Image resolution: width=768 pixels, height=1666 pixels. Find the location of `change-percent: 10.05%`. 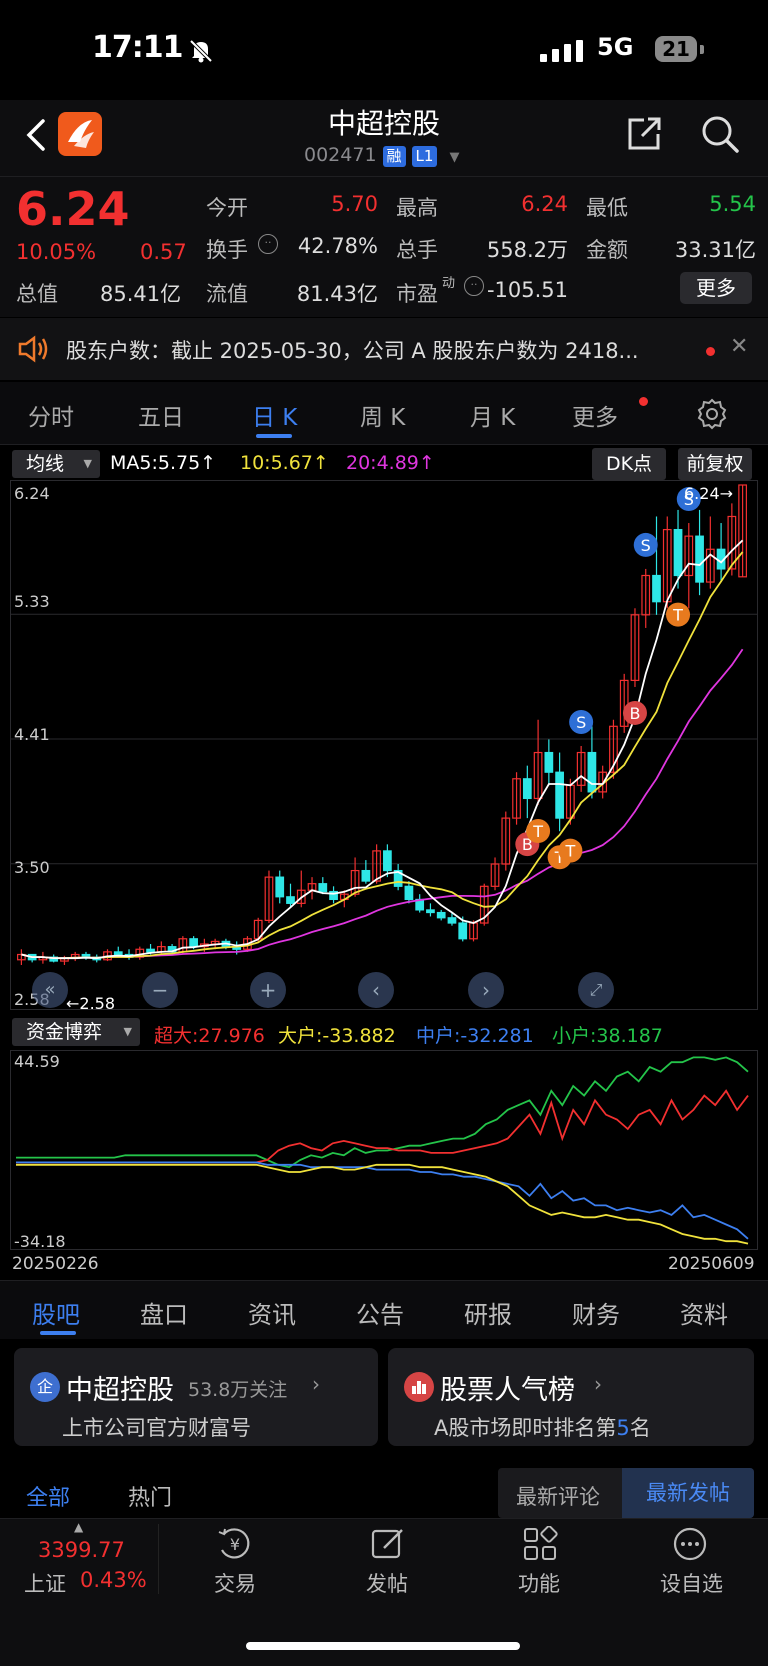

change-percent: 10.05% is located at coordinates (56, 252).